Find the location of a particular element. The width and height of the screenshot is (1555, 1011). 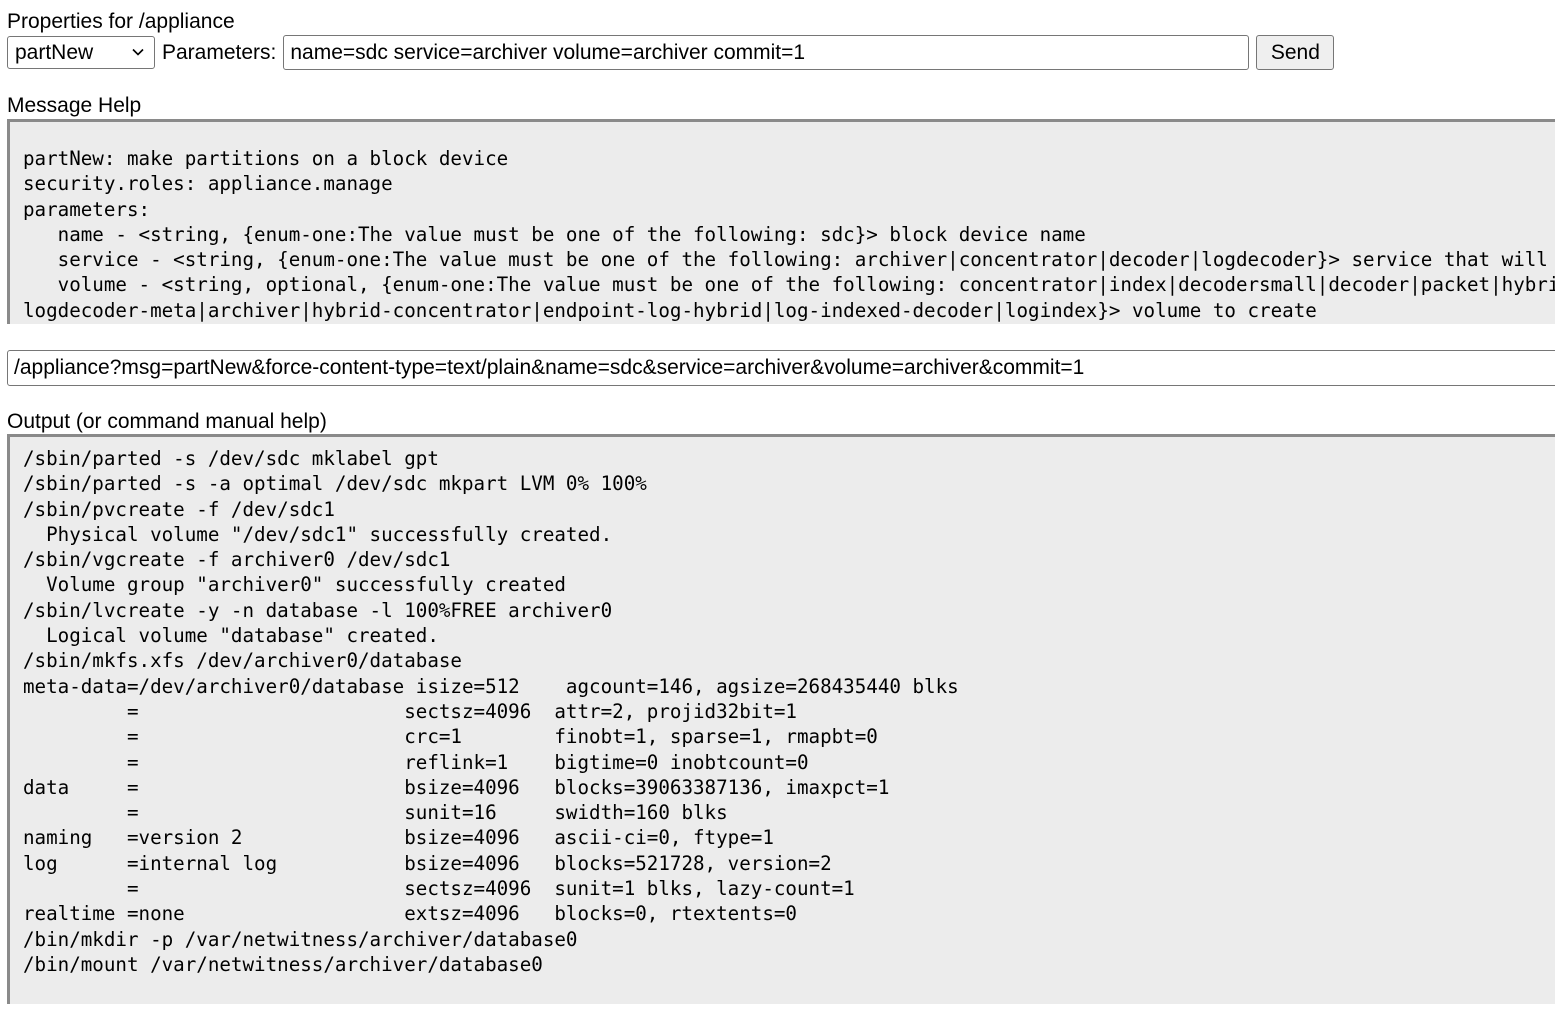

chevron-down-icon is located at coordinates (138, 52).